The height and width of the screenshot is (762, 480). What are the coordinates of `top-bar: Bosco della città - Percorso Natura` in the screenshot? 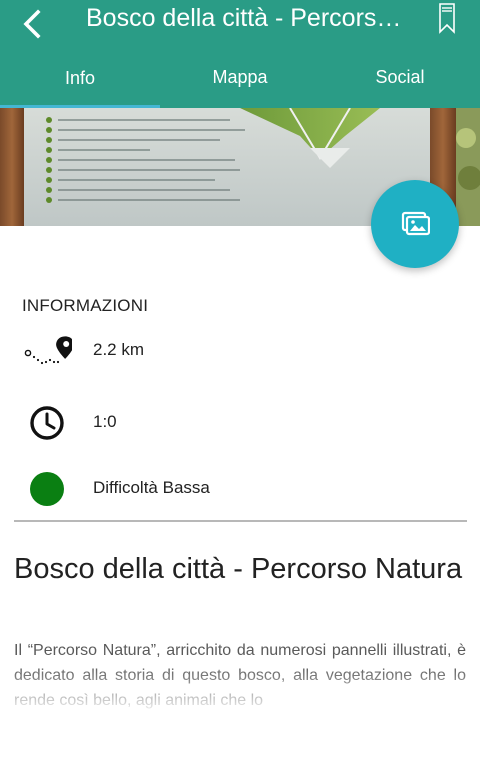 It's located at (240, 28).